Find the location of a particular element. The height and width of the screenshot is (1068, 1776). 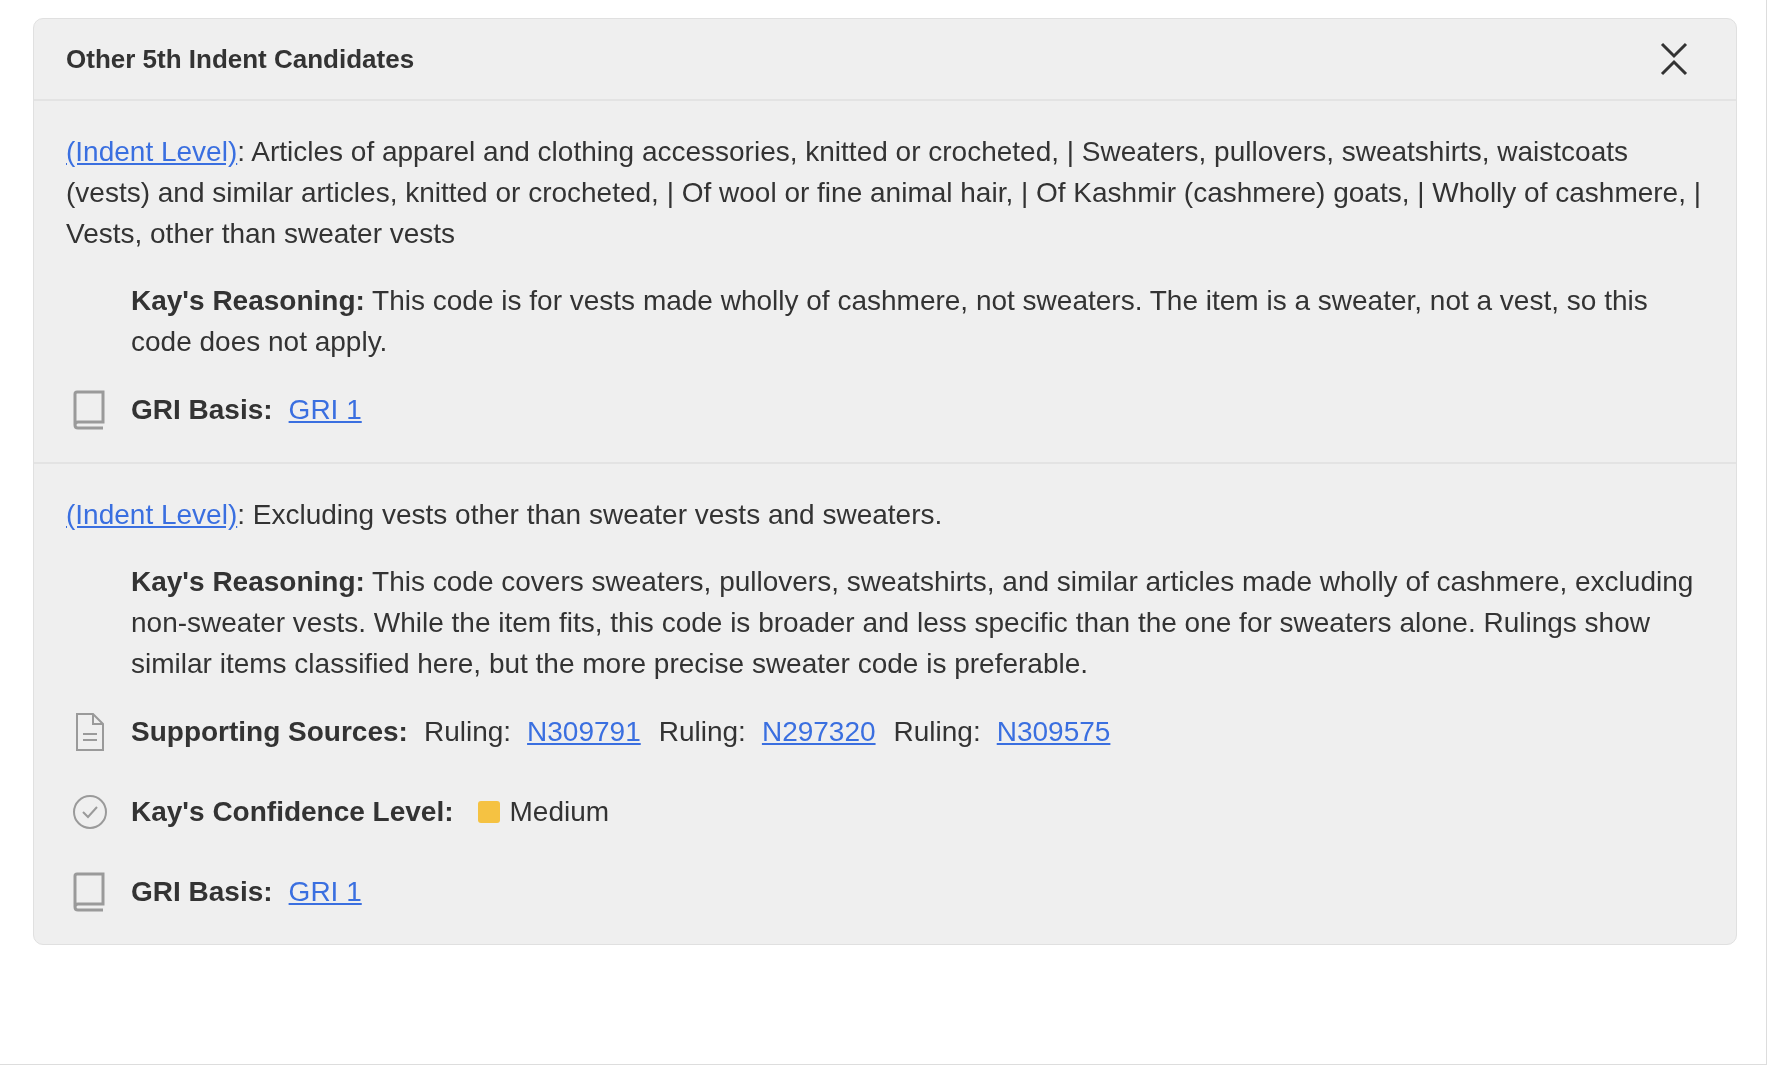

reasoning-text: Kay's Reasoning: This code covers sweaters, pullovers, sweatshirts, and similar articles made wholly of cashmere, excluding non-sweater vests. While the item fits, this code is broader and less specific than the one for sweaters alone. Rulings show similar items classified here, but the more precise sweater code is preferable. is located at coordinates (913, 623).